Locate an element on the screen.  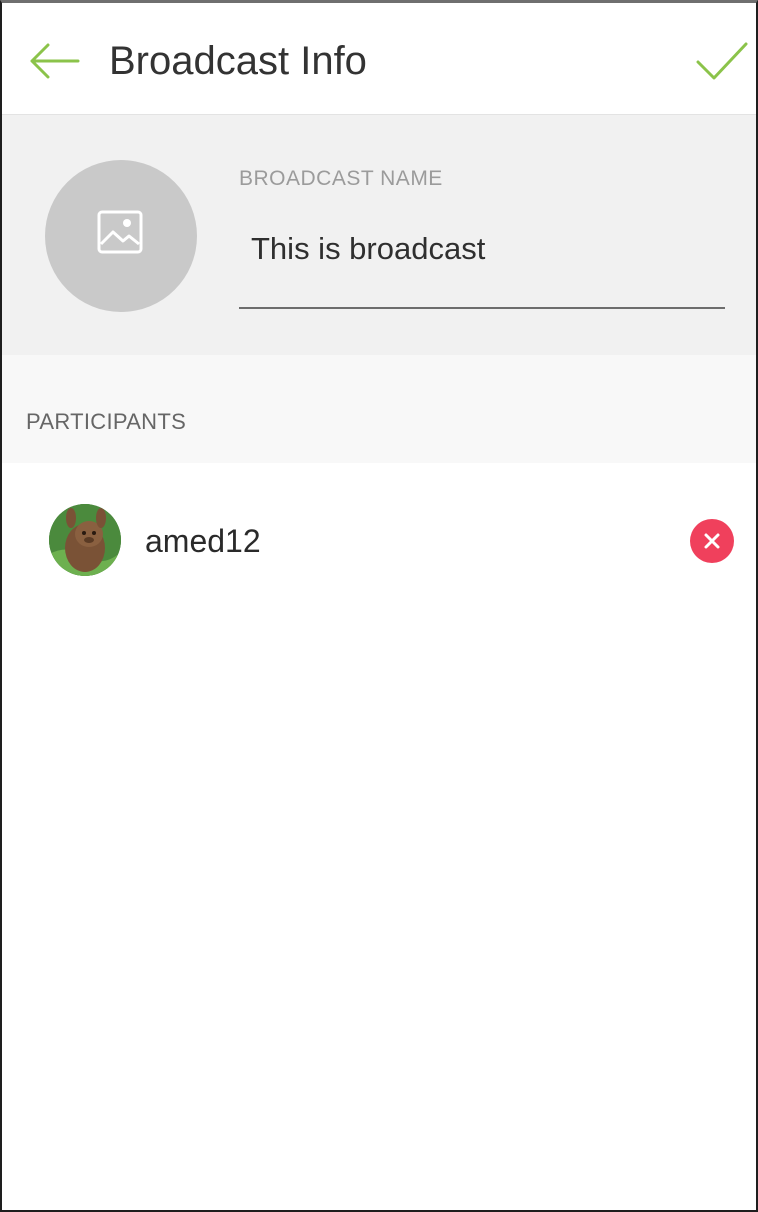
confirm-button is located at coordinates (722, 61).